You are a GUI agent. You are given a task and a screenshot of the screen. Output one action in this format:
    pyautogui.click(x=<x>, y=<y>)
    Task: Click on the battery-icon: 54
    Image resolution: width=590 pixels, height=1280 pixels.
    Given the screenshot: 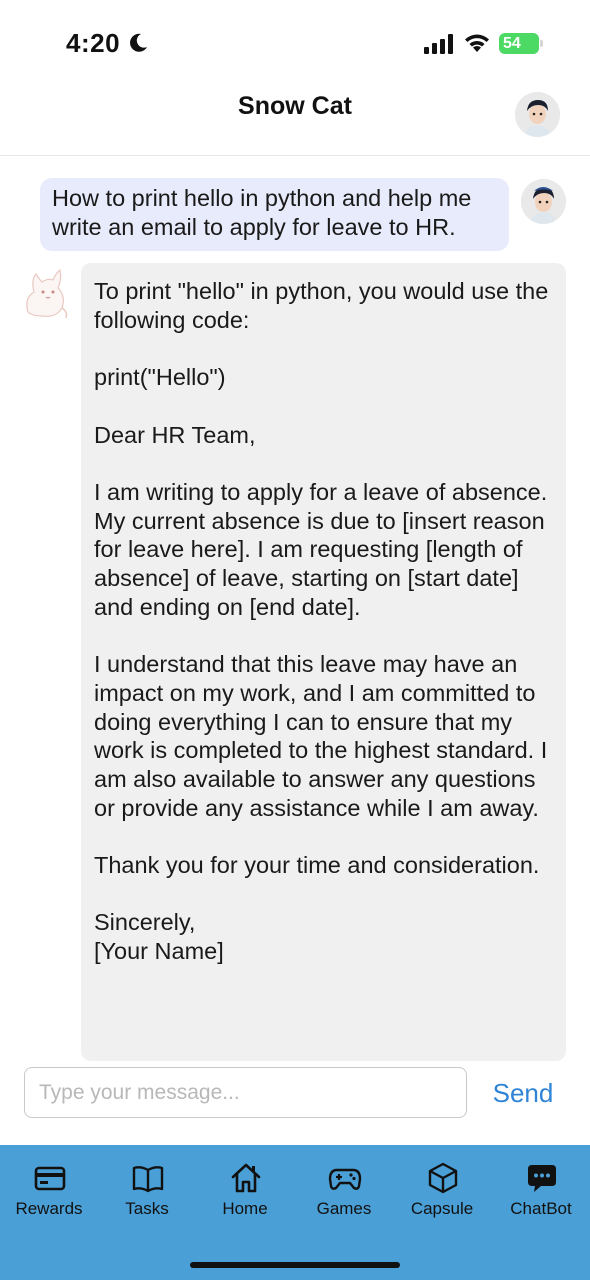 What is the action you would take?
    pyautogui.click(x=521, y=43)
    